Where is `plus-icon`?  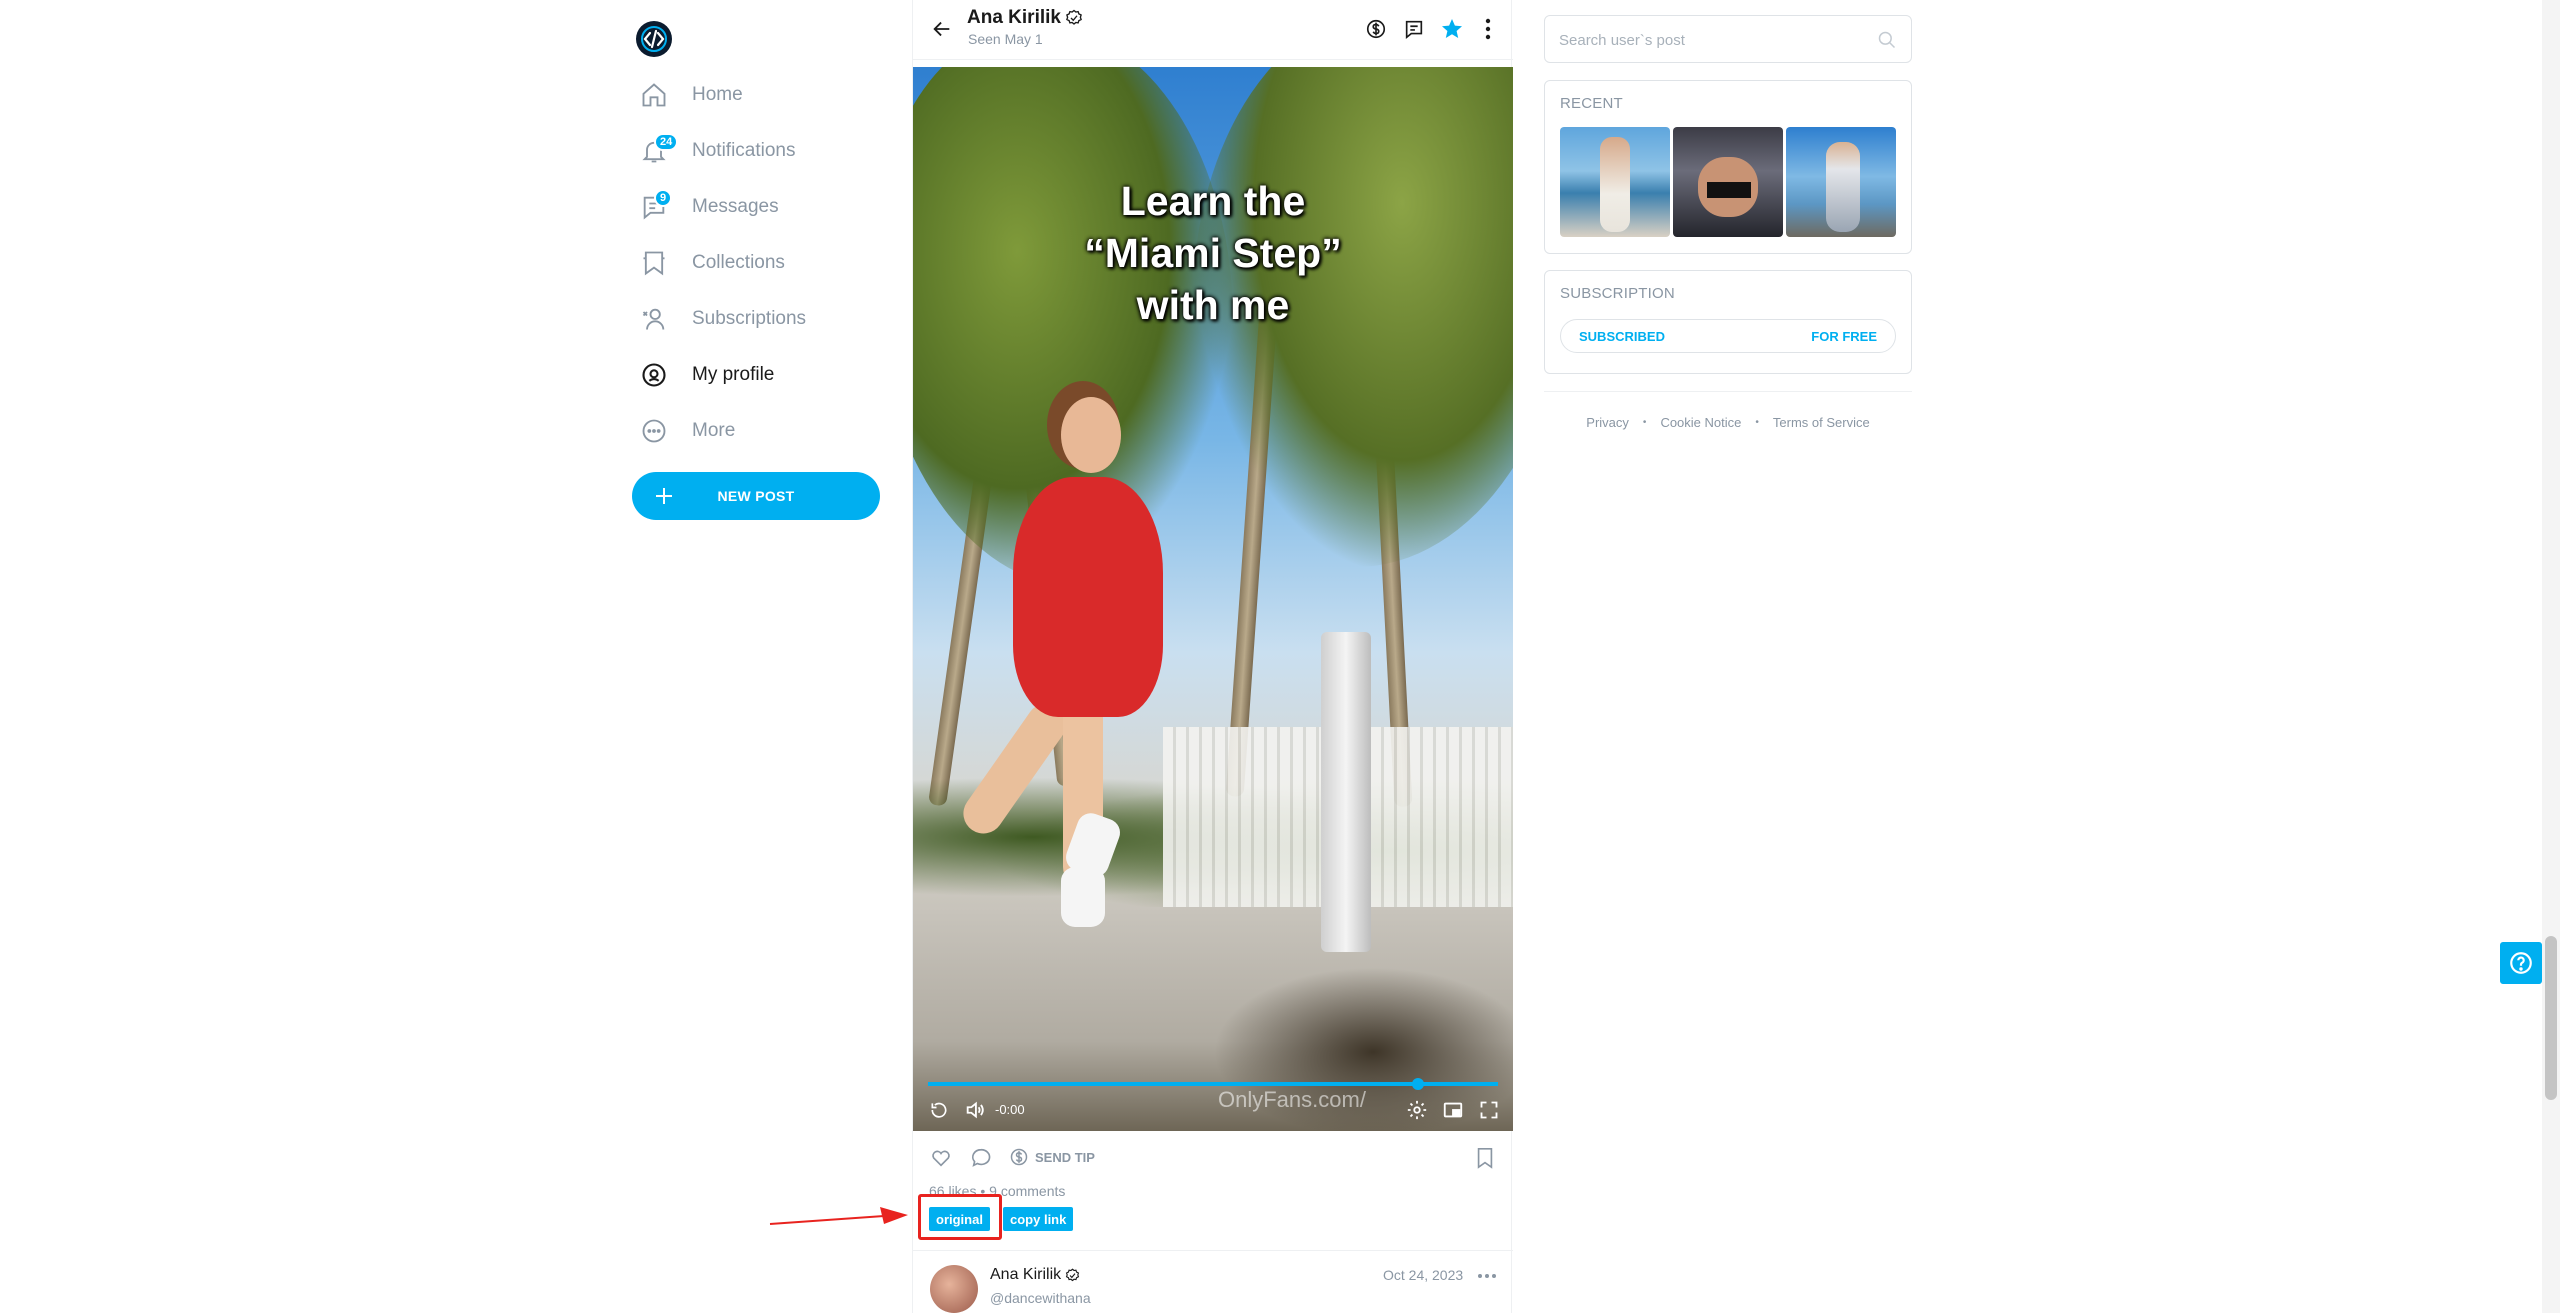
plus-icon is located at coordinates (664, 496).